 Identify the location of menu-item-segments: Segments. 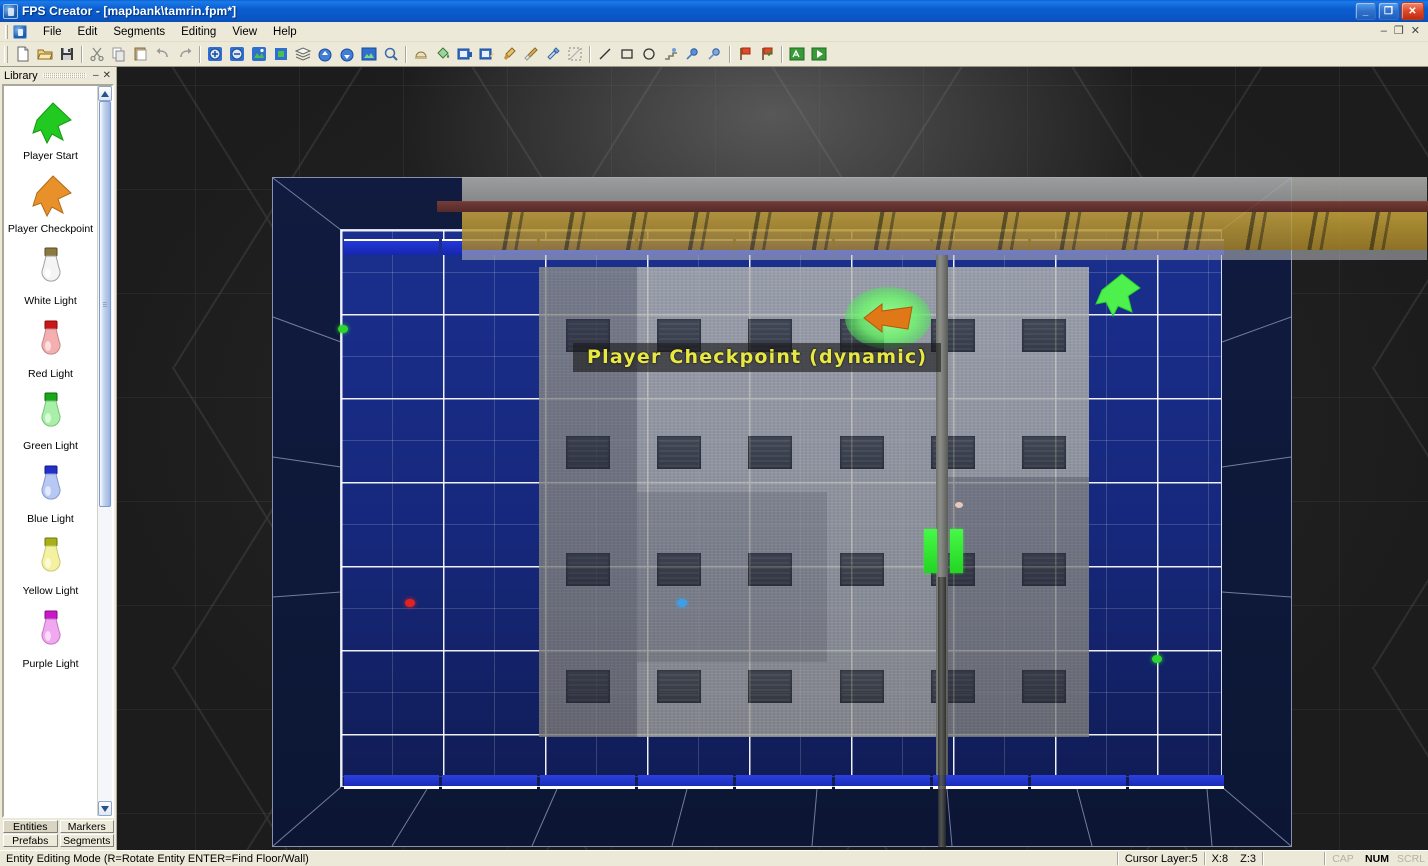
(139, 32).